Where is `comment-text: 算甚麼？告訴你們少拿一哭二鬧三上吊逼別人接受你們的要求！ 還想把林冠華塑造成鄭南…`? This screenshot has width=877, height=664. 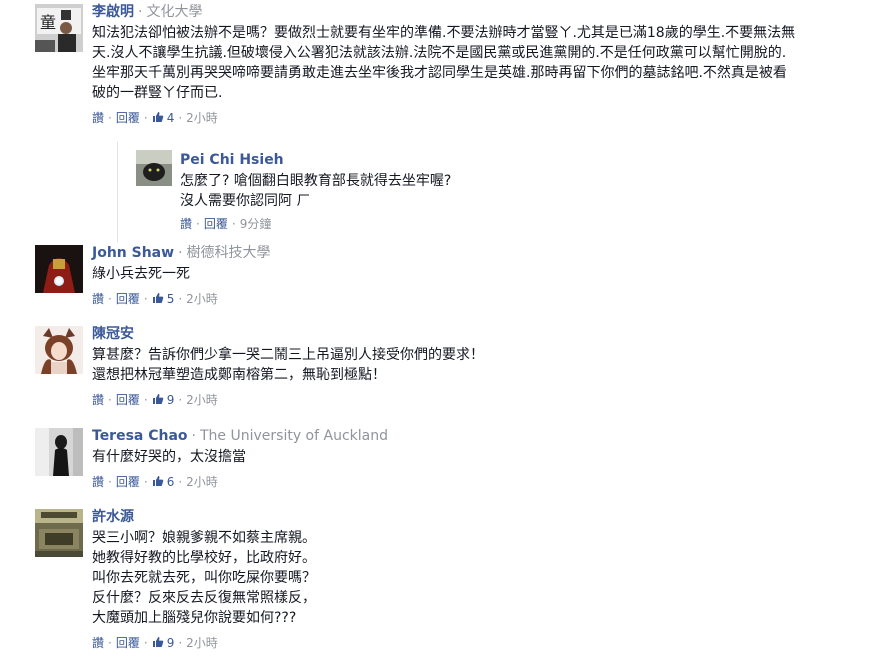 comment-text: 算甚麼？告訴你們少拿一哭二鬧三上吊逼別人接受你們的要求！ 還想把林冠華塑造成鄭南… is located at coordinates (484, 365).